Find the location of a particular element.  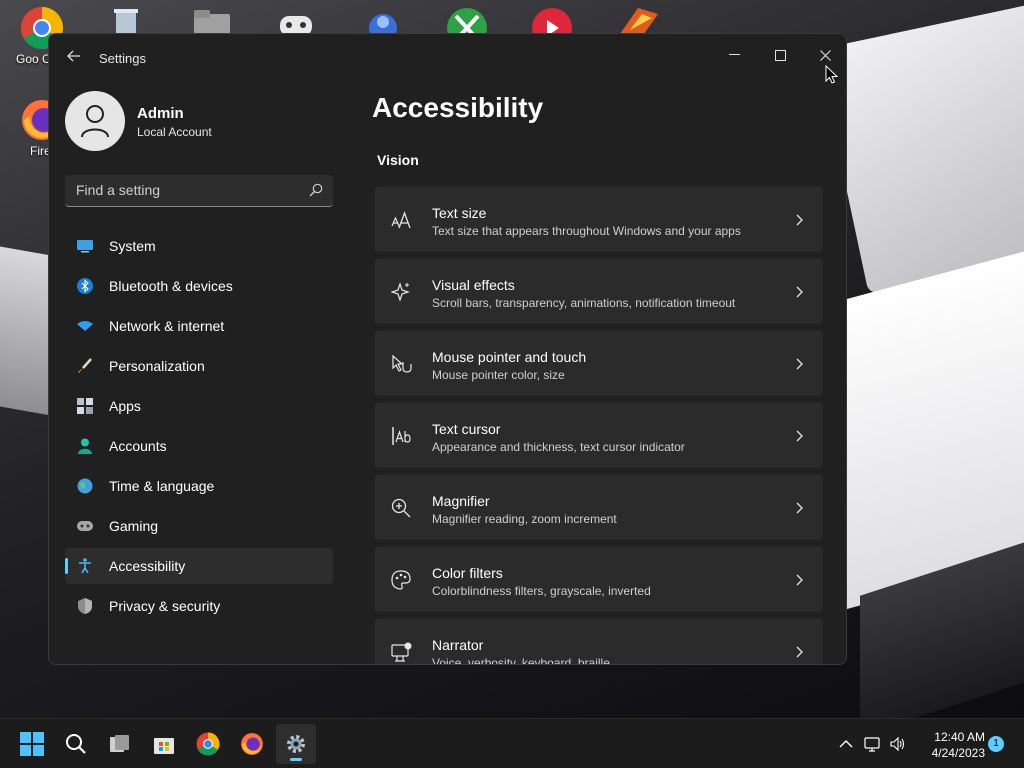

palette-icon is located at coordinates (401, 580).